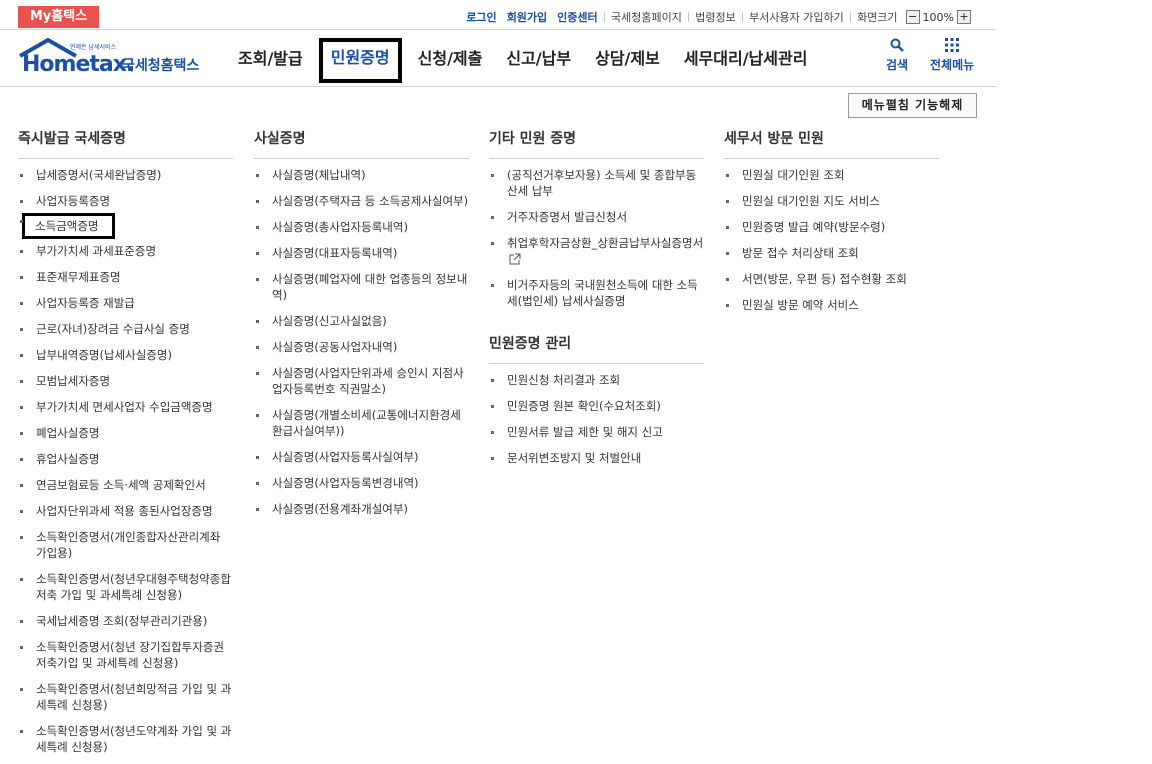 The width and height of the screenshot is (1152, 764). What do you see at coordinates (125, 697) in the screenshot?
I see `menu-item: 소득확인증명서(청년희망적금 가입 및 과세특례 신청용)` at bounding box center [125, 697].